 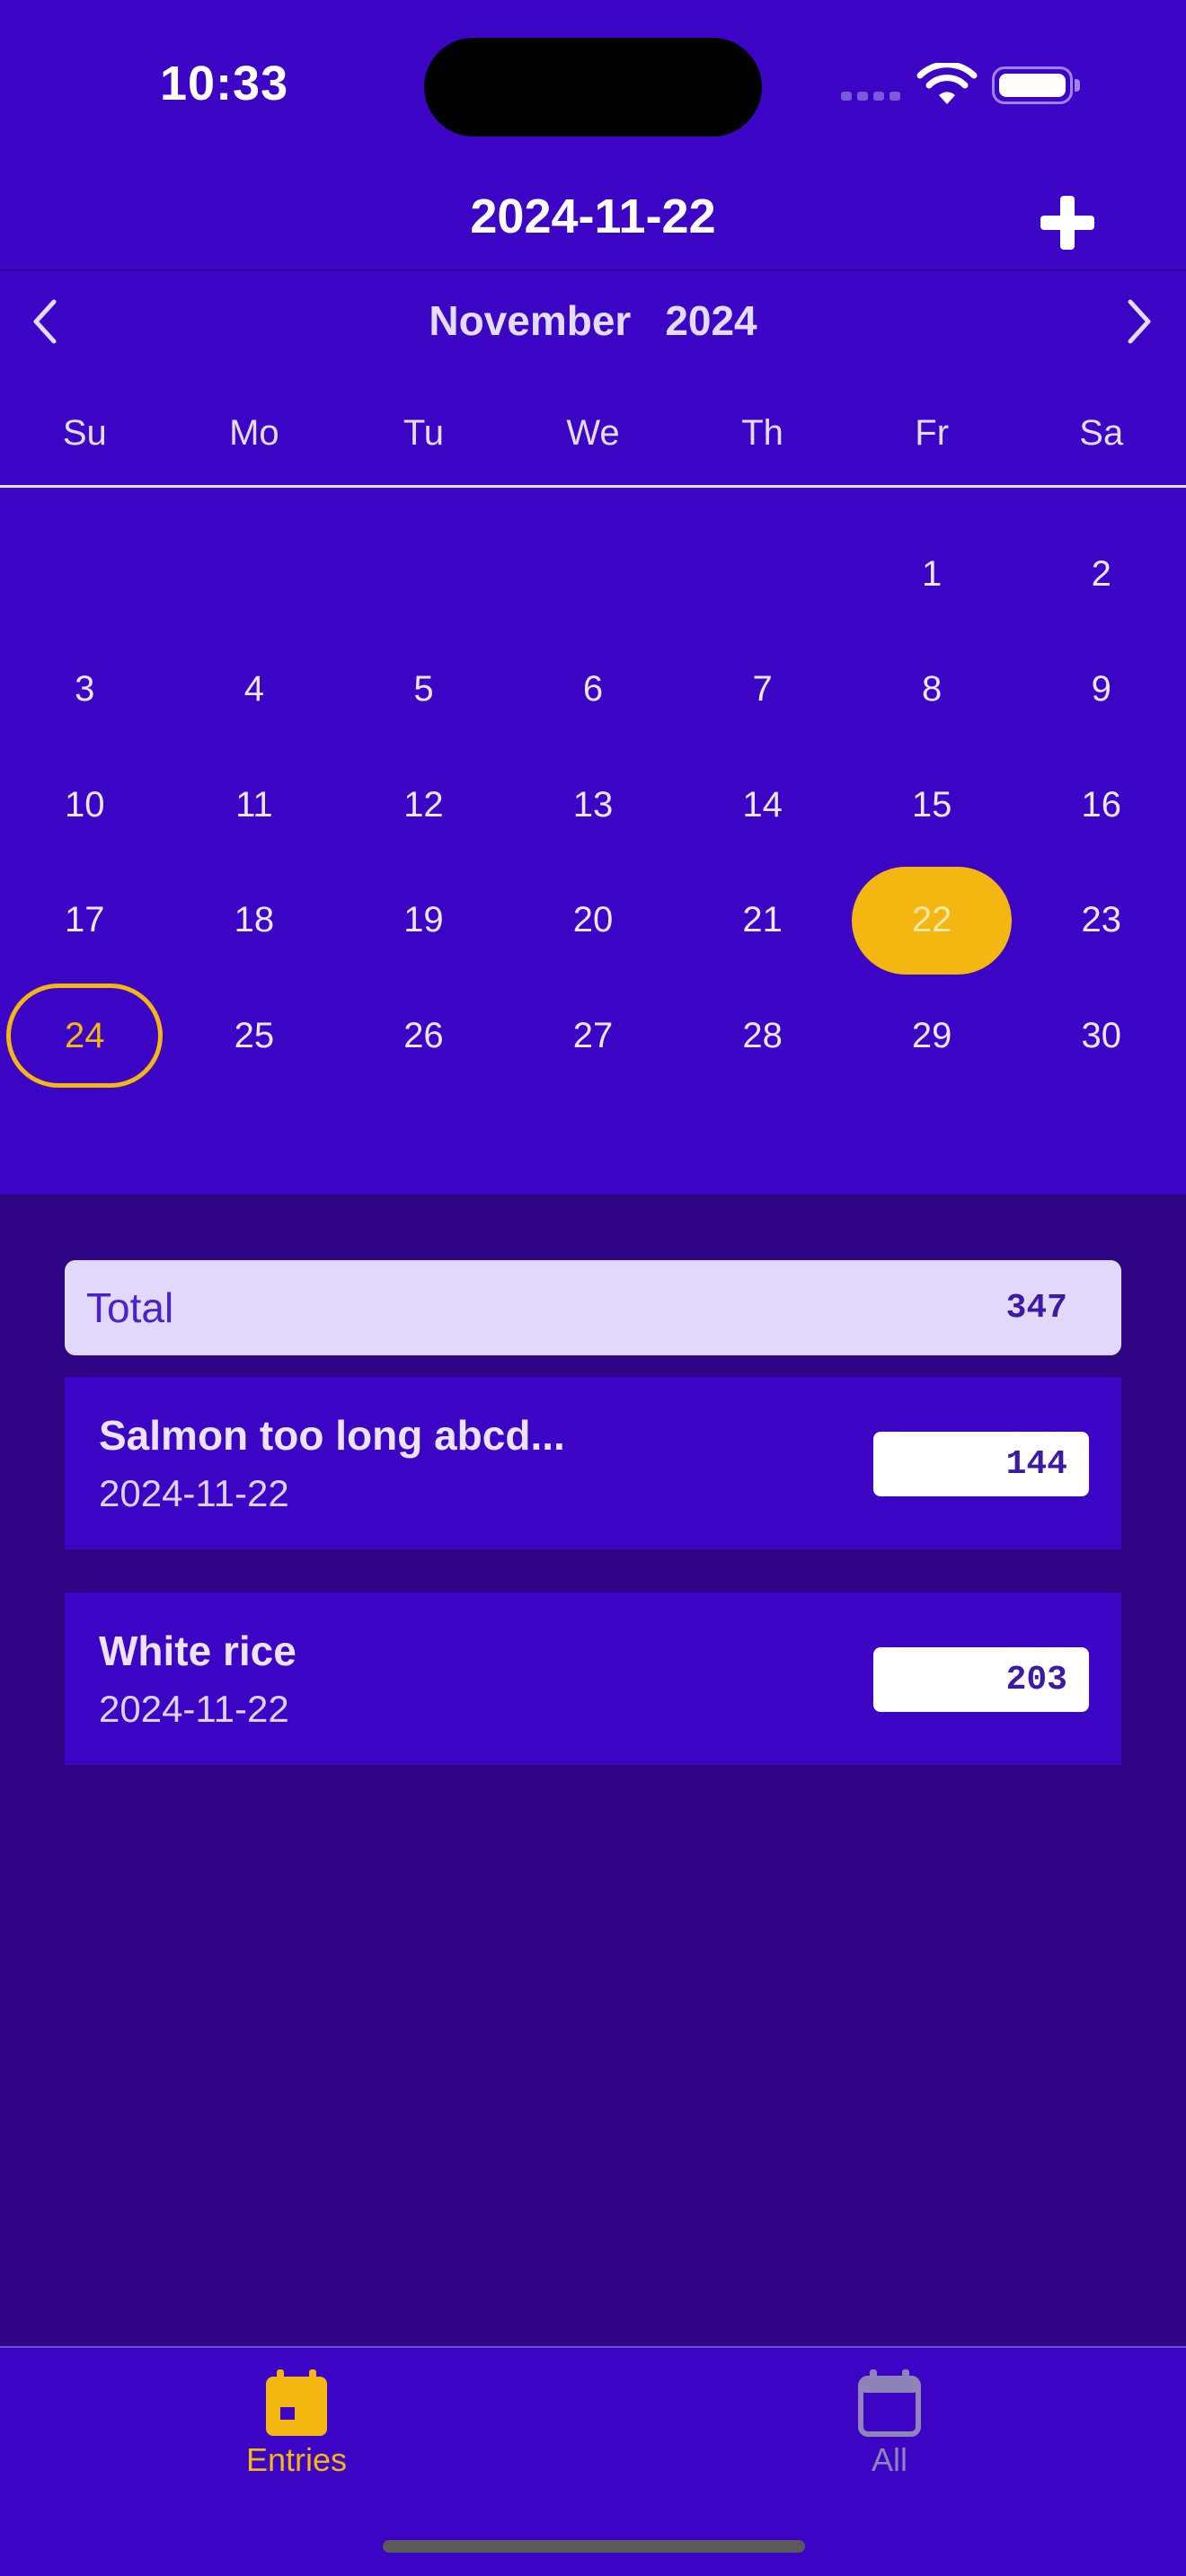 I want to click on wifi-icon, so click(x=947, y=83).